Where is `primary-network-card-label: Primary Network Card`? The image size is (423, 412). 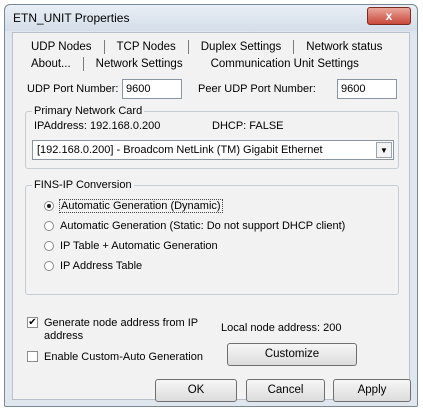
primary-network-card-label: Primary Network Card is located at coordinates (88, 111).